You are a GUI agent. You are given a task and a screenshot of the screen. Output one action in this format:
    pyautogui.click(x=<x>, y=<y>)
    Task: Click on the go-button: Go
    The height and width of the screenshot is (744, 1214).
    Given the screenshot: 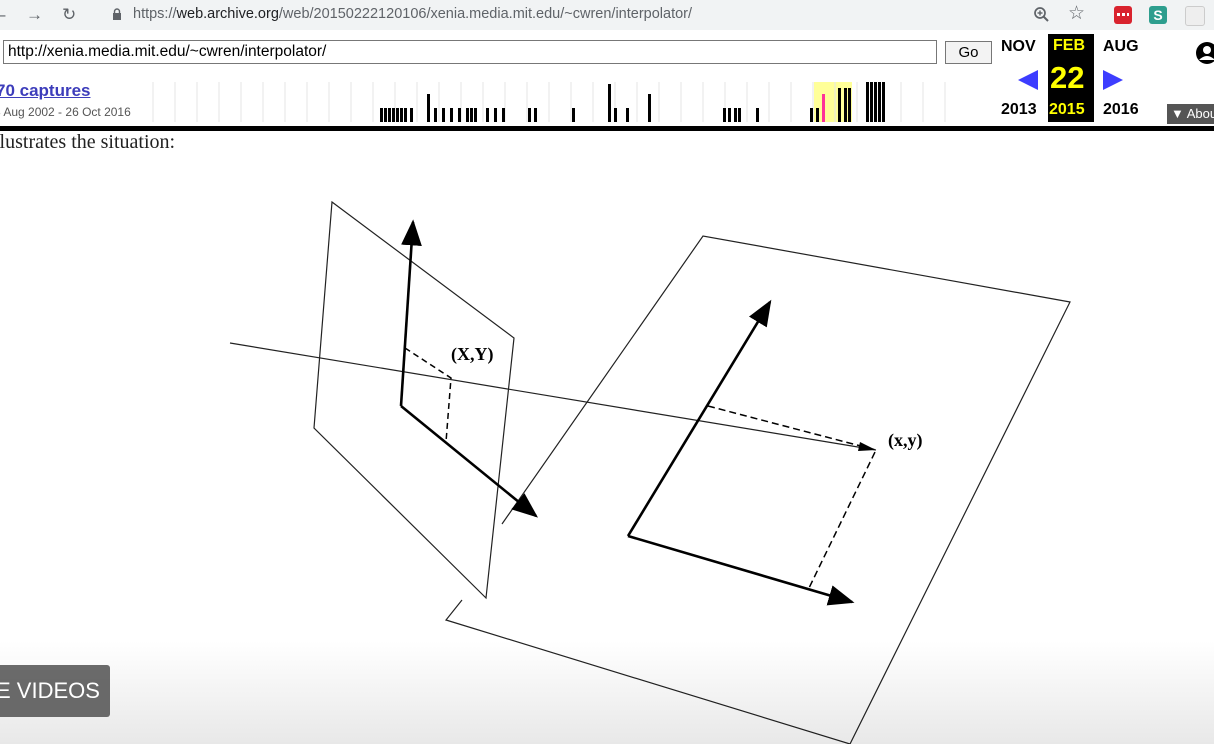 What is the action you would take?
    pyautogui.click(x=968, y=52)
    